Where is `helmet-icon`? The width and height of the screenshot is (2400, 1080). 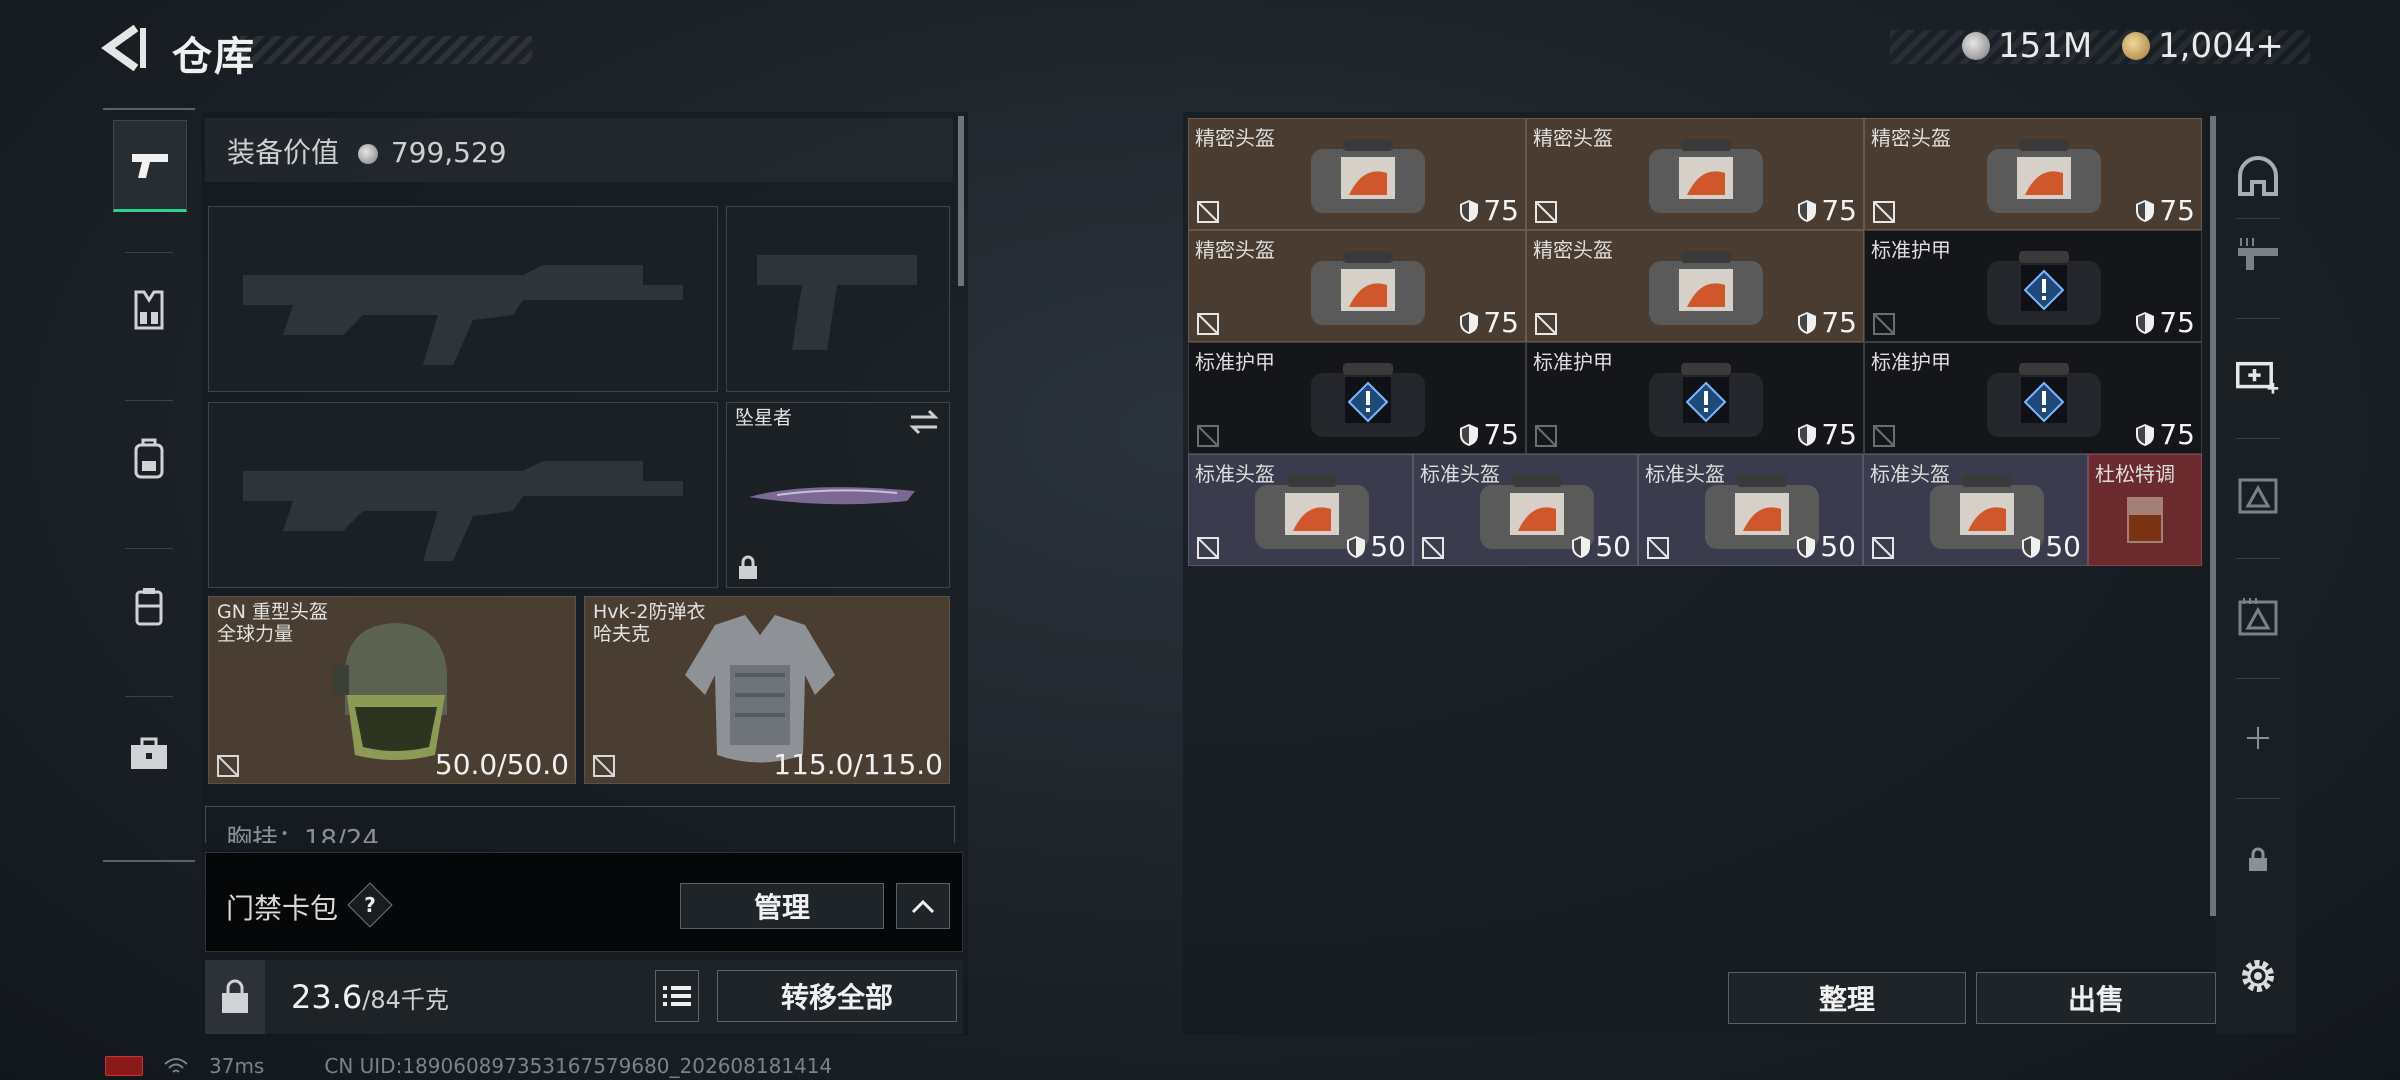 helmet-icon is located at coordinates (2258, 176).